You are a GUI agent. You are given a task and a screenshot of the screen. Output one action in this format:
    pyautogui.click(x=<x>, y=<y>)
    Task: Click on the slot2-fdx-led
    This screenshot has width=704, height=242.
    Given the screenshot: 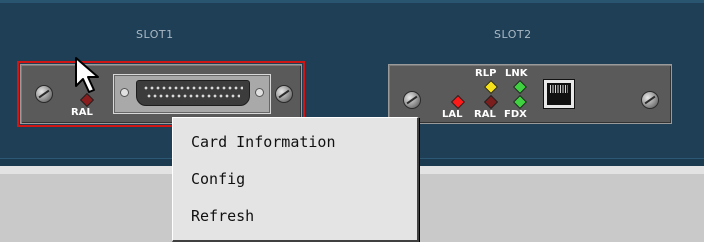 What is the action you would take?
    pyautogui.click(x=520, y=102)
    